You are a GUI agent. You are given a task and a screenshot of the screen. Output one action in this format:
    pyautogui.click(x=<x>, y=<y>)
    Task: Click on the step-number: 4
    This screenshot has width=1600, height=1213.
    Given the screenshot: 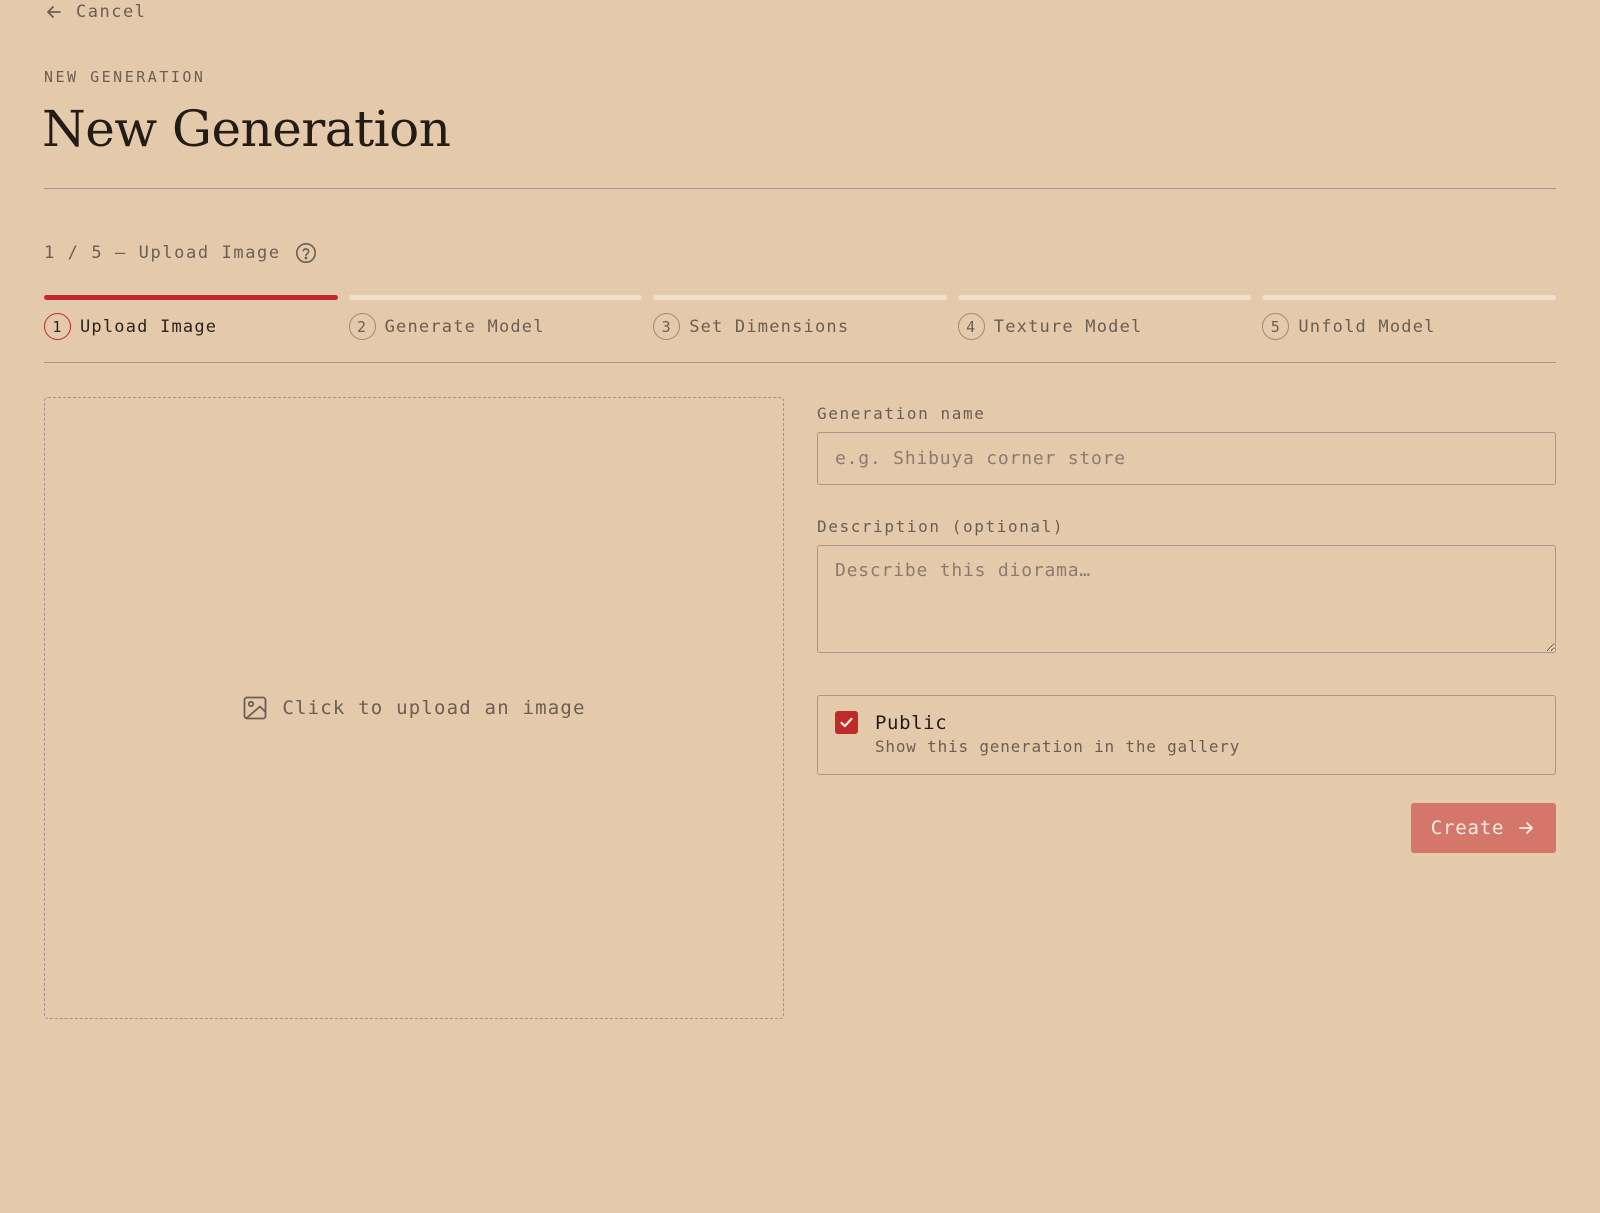 What is the action you would take?
    pyautogui.click(x=971, y=326)
    